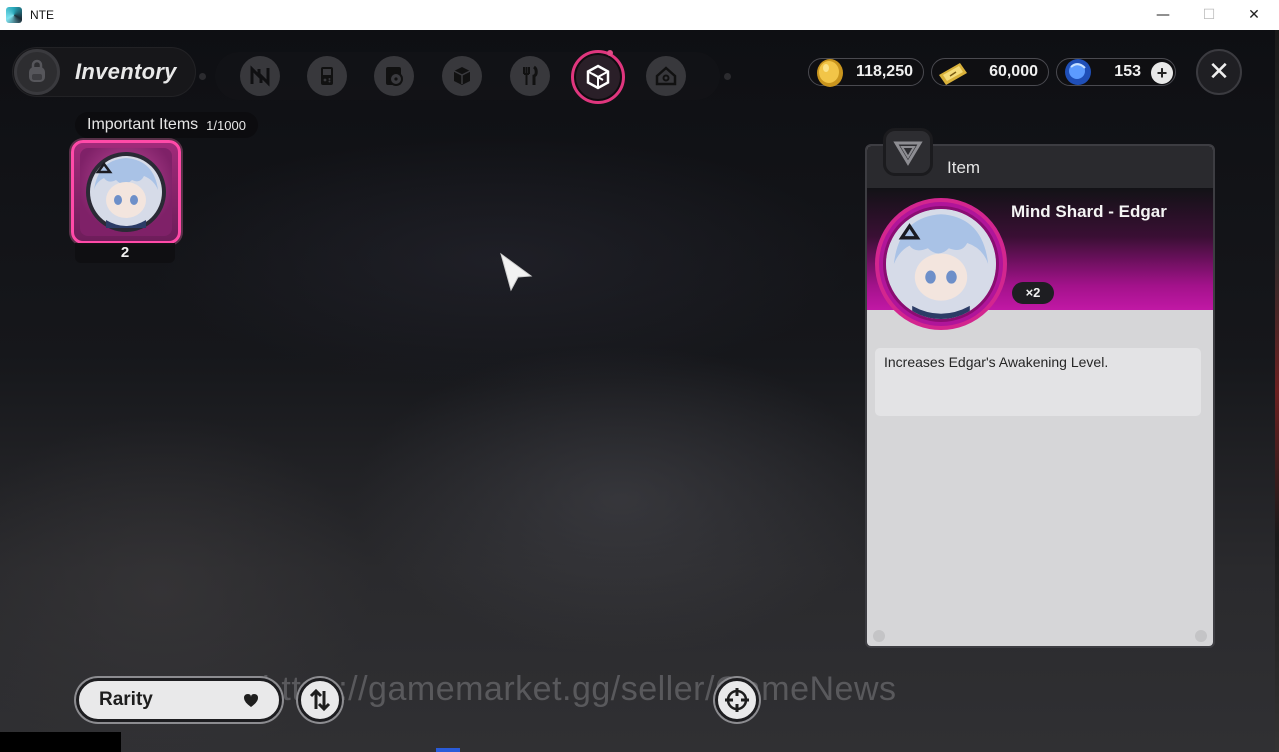  I want to click on currency-gold: 118,250, so click(866, 72).